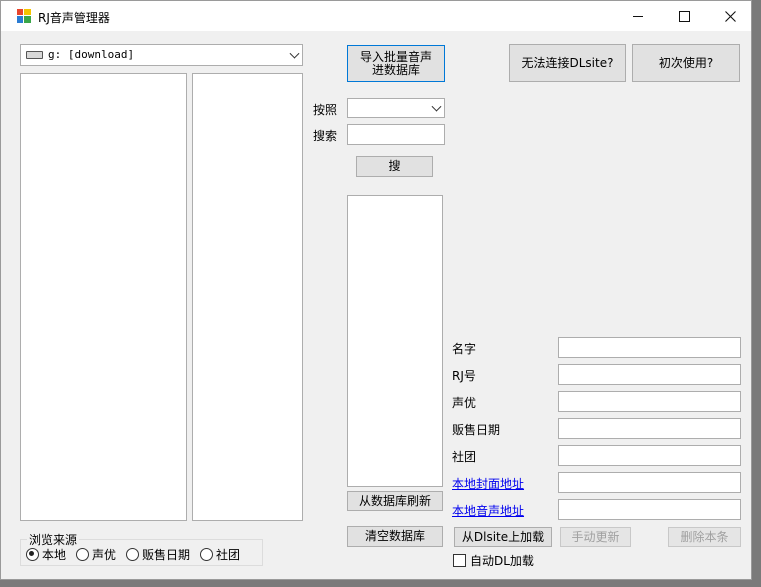 The width and height of the screenshot is (761, 587). What do you see at coordinates (247, 297) in the screenshot?
I see `file-list` at bounding box center [247, 297].